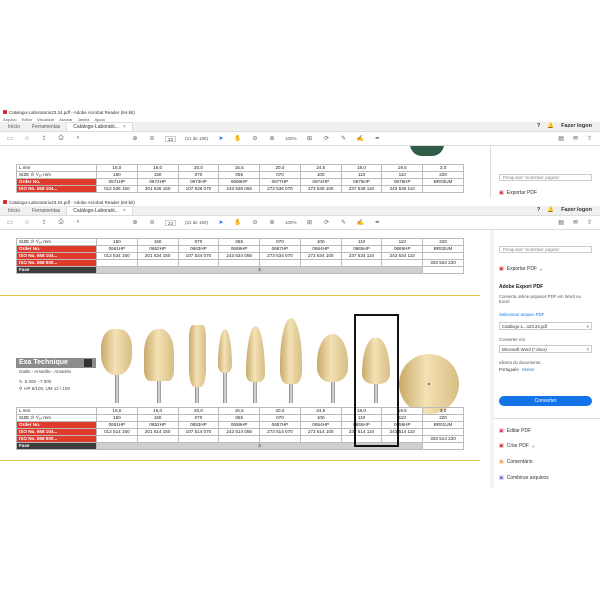 Image resolution: width=600 pixels, height=600 pixels. What do you see at coordinates (65, 119) in the screenshot?
I see `menu-sign: Assinar` at bounding box center [65, 119].